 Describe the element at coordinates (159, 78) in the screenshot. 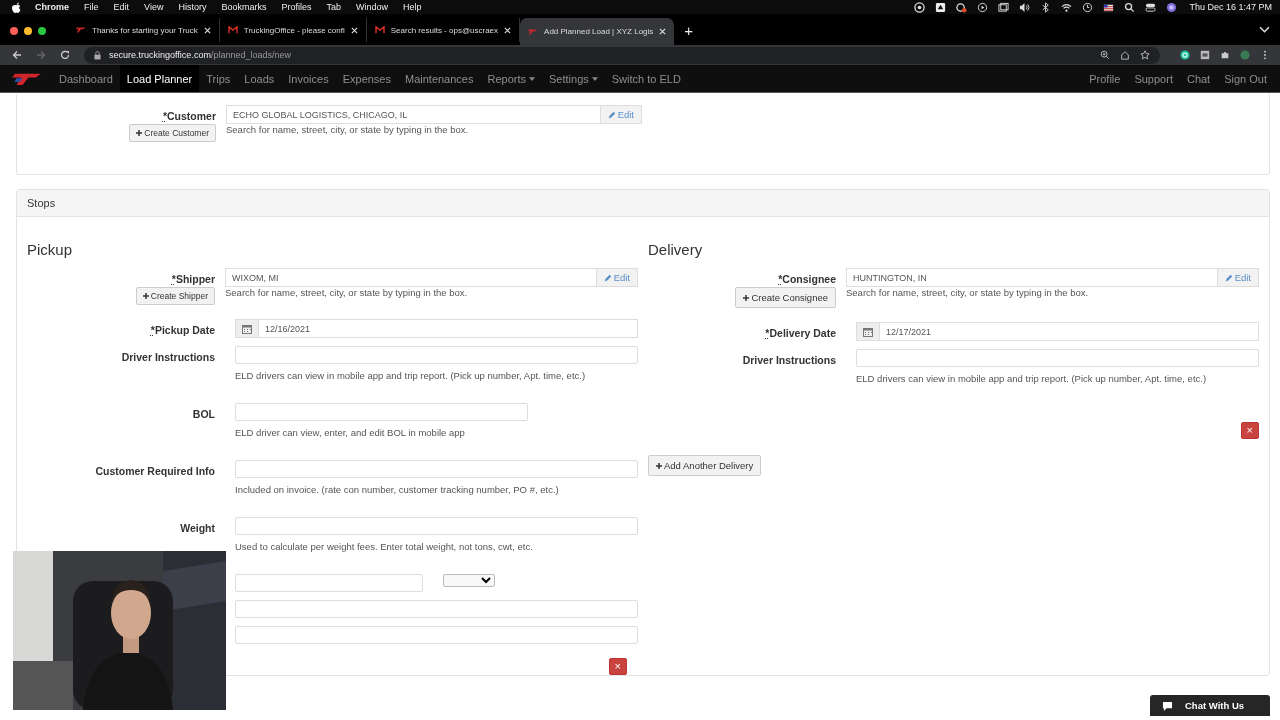

I see `nav-link: Load Planner` at that location.